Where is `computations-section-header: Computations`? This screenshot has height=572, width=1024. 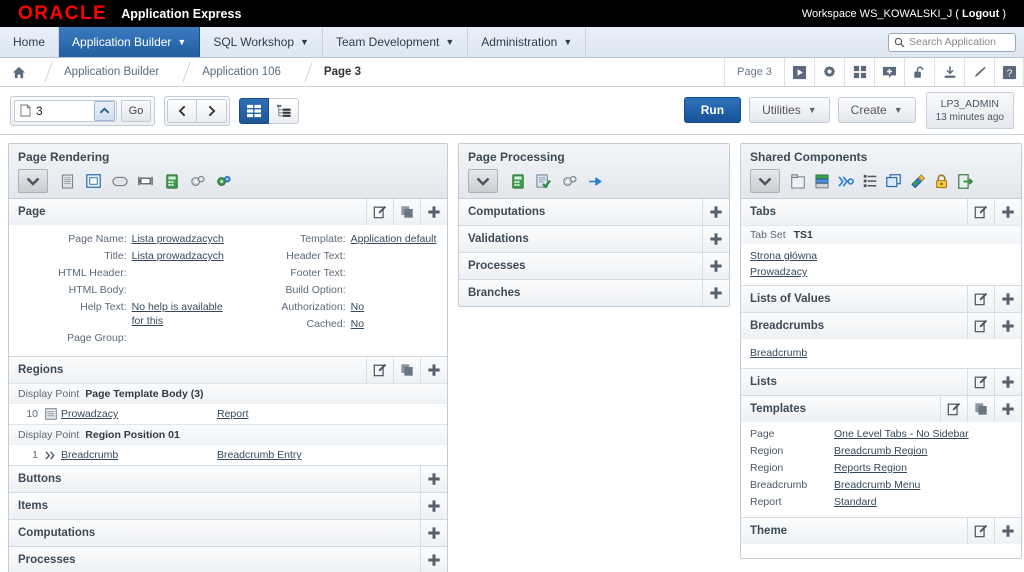 computations-section-header: Computations is located at coordinates (228, 533).